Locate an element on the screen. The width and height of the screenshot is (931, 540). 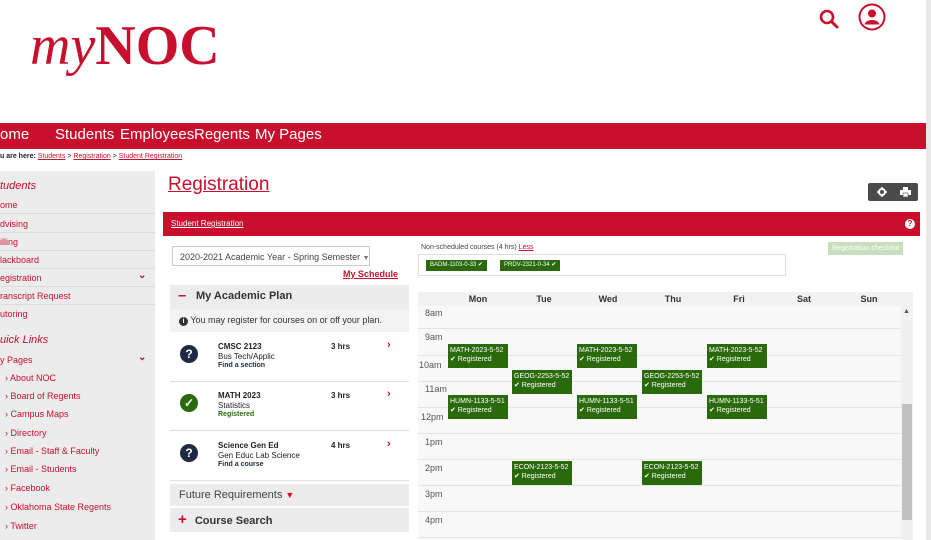
course-status: Find a section is located at coordinates (241, 365).